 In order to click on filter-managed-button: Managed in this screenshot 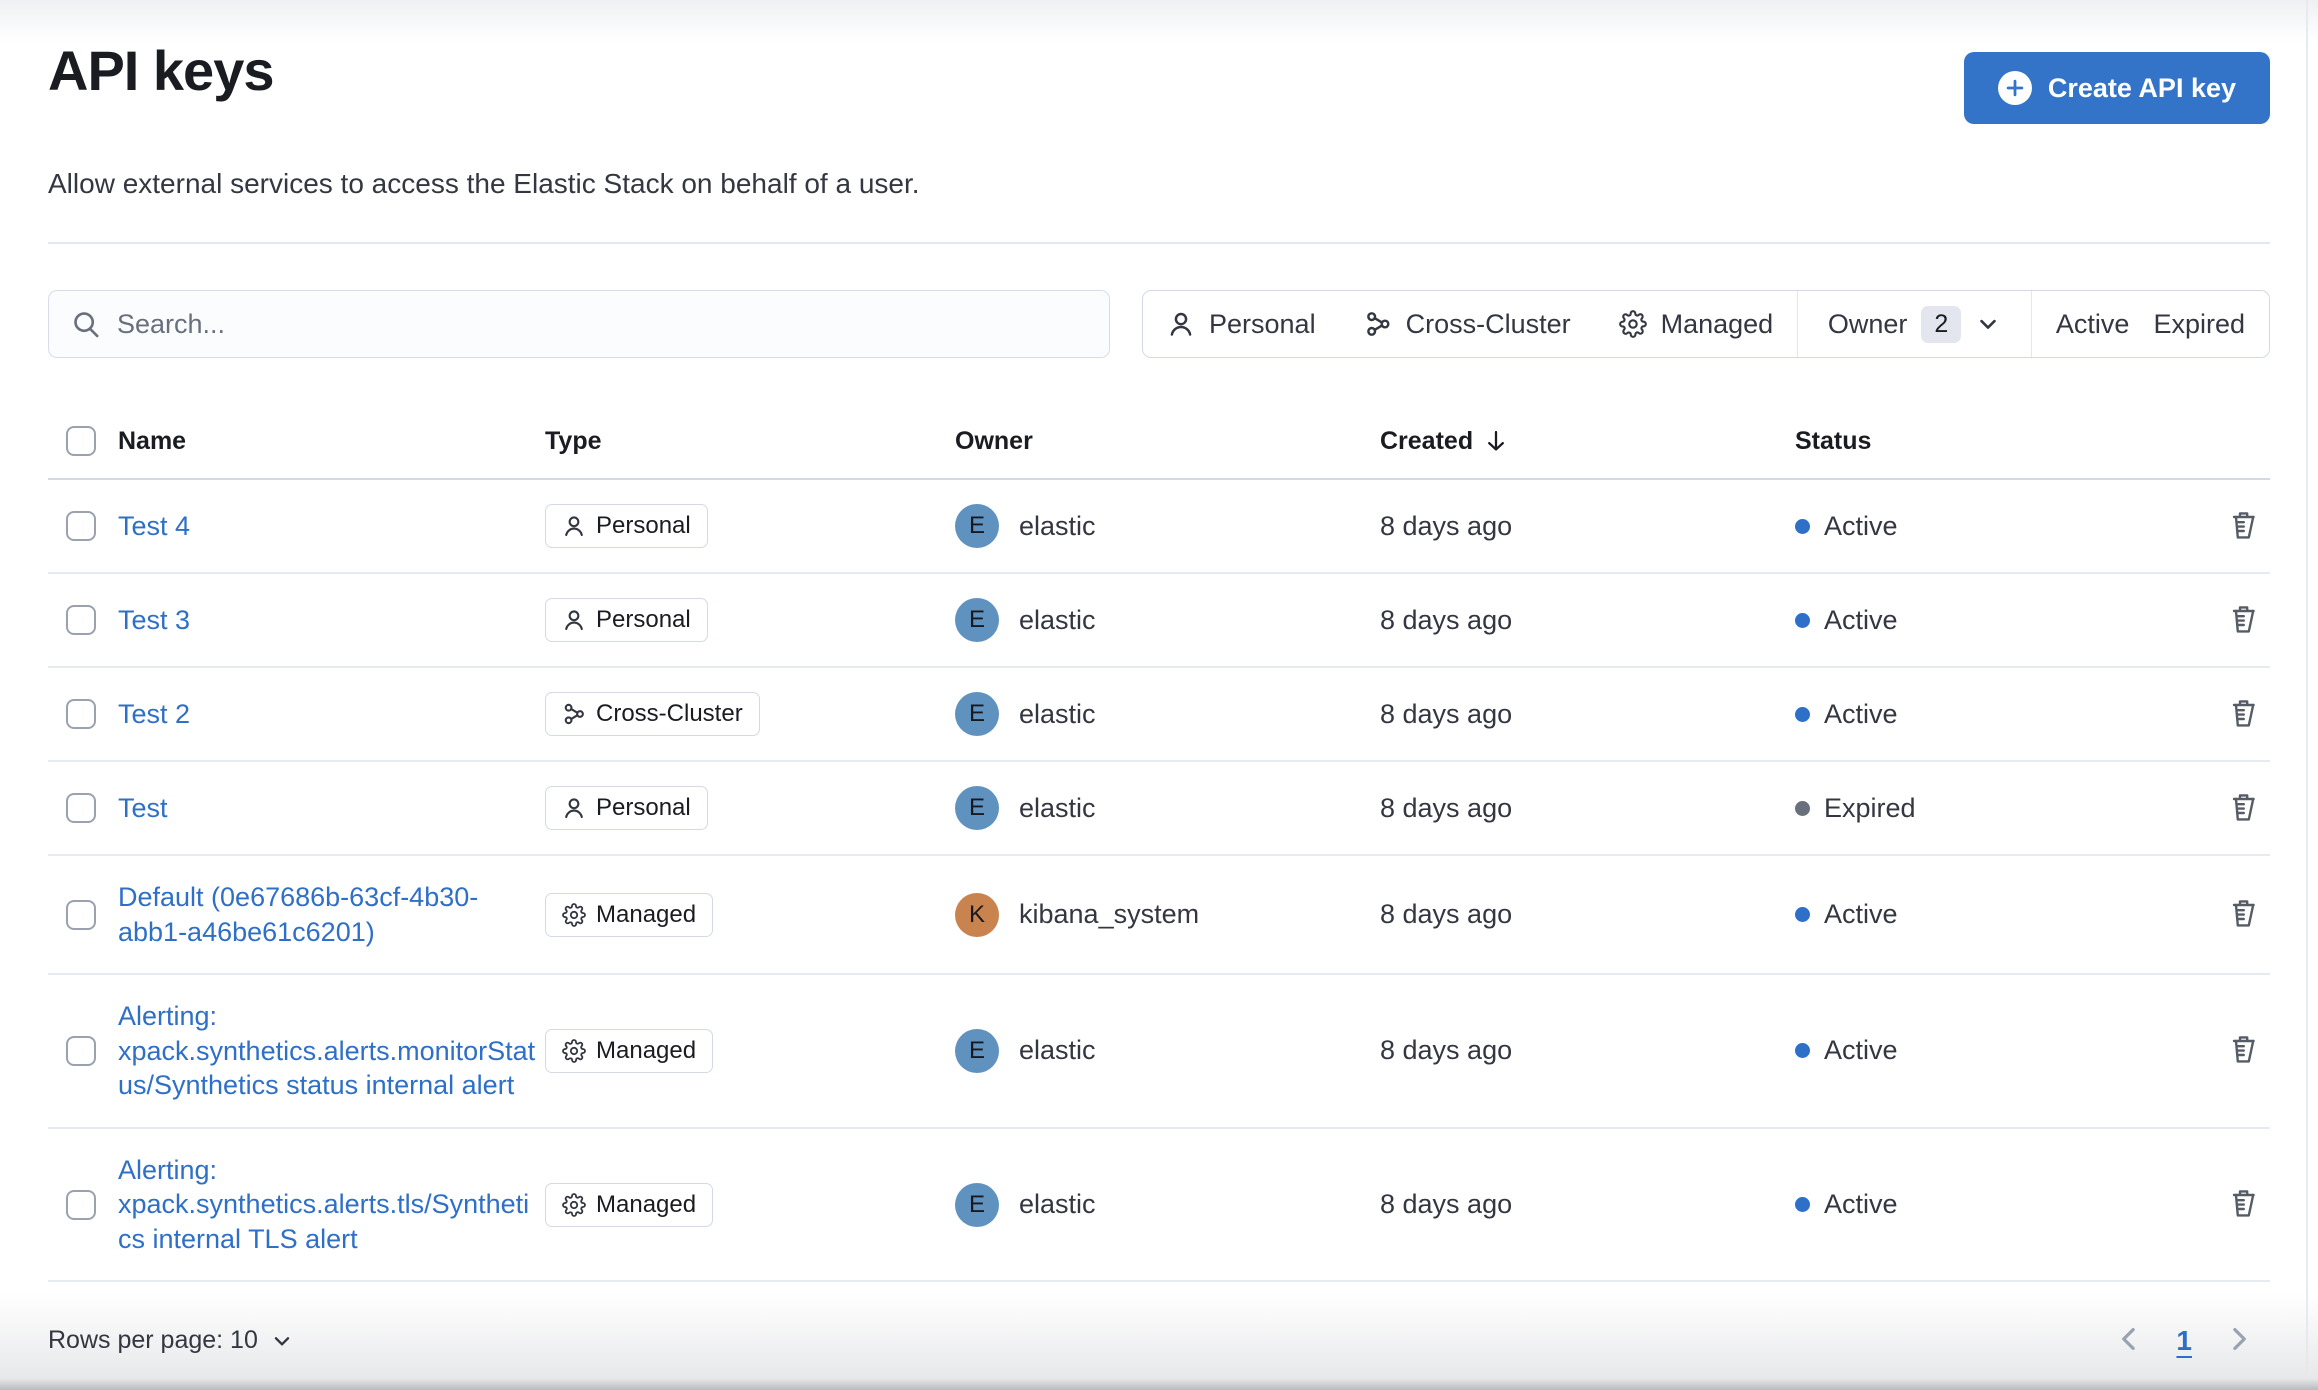, I will do `click(1696, 324)`.